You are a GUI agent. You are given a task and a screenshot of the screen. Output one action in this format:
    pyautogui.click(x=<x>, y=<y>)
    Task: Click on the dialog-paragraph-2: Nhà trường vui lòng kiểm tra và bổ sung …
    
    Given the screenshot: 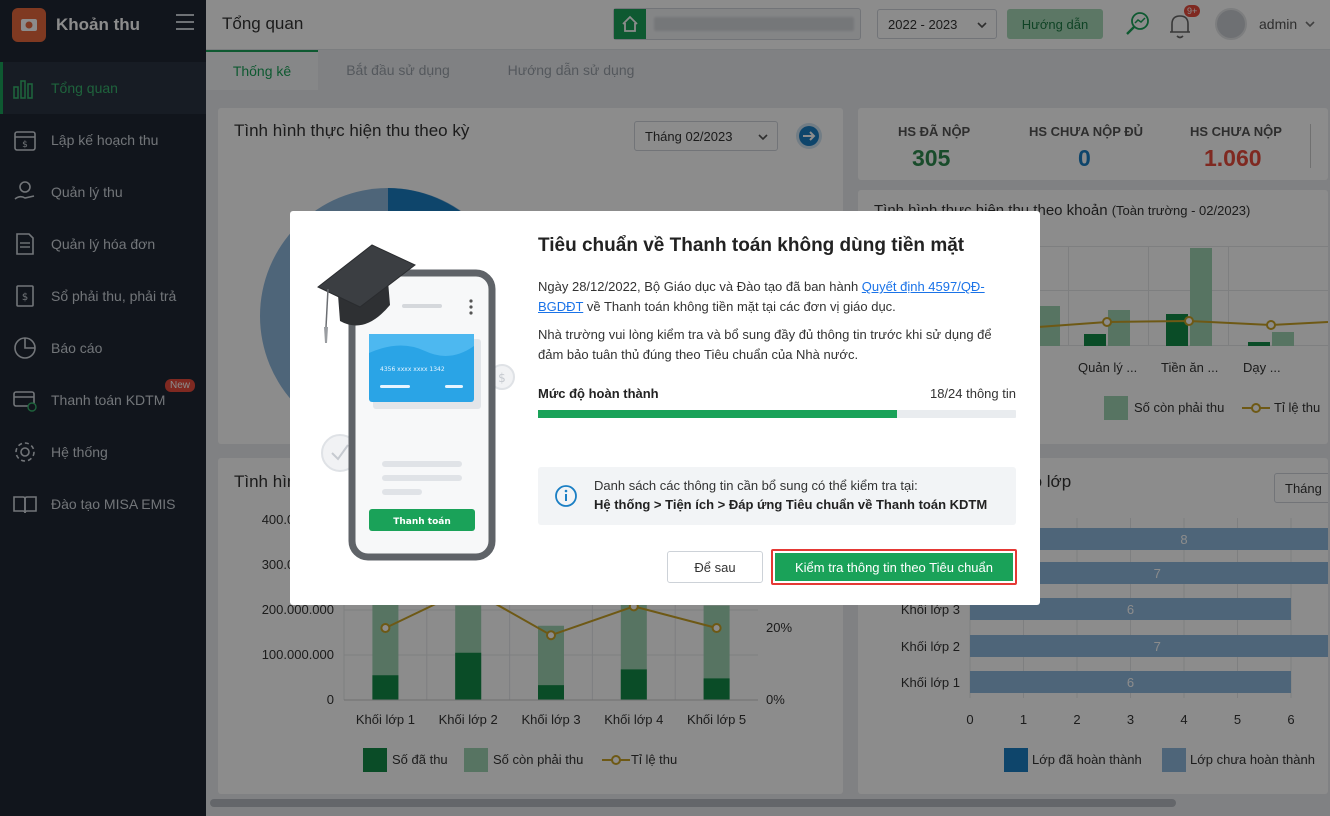 What is the action you would take?
    pyautogui.click(x=765, y=344)
    